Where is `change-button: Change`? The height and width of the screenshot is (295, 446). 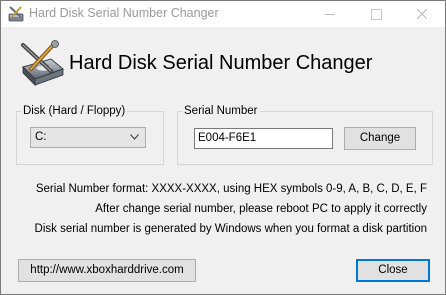 change-button: Change is located at coordinates (380, 138).